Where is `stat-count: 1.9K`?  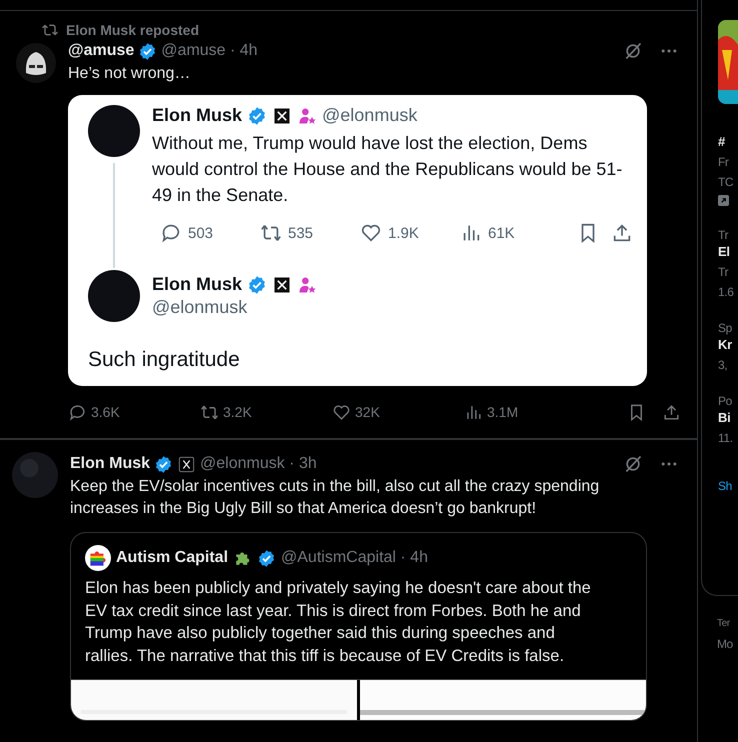
stat-count: 1.9K is located at coordinates (403, 233).